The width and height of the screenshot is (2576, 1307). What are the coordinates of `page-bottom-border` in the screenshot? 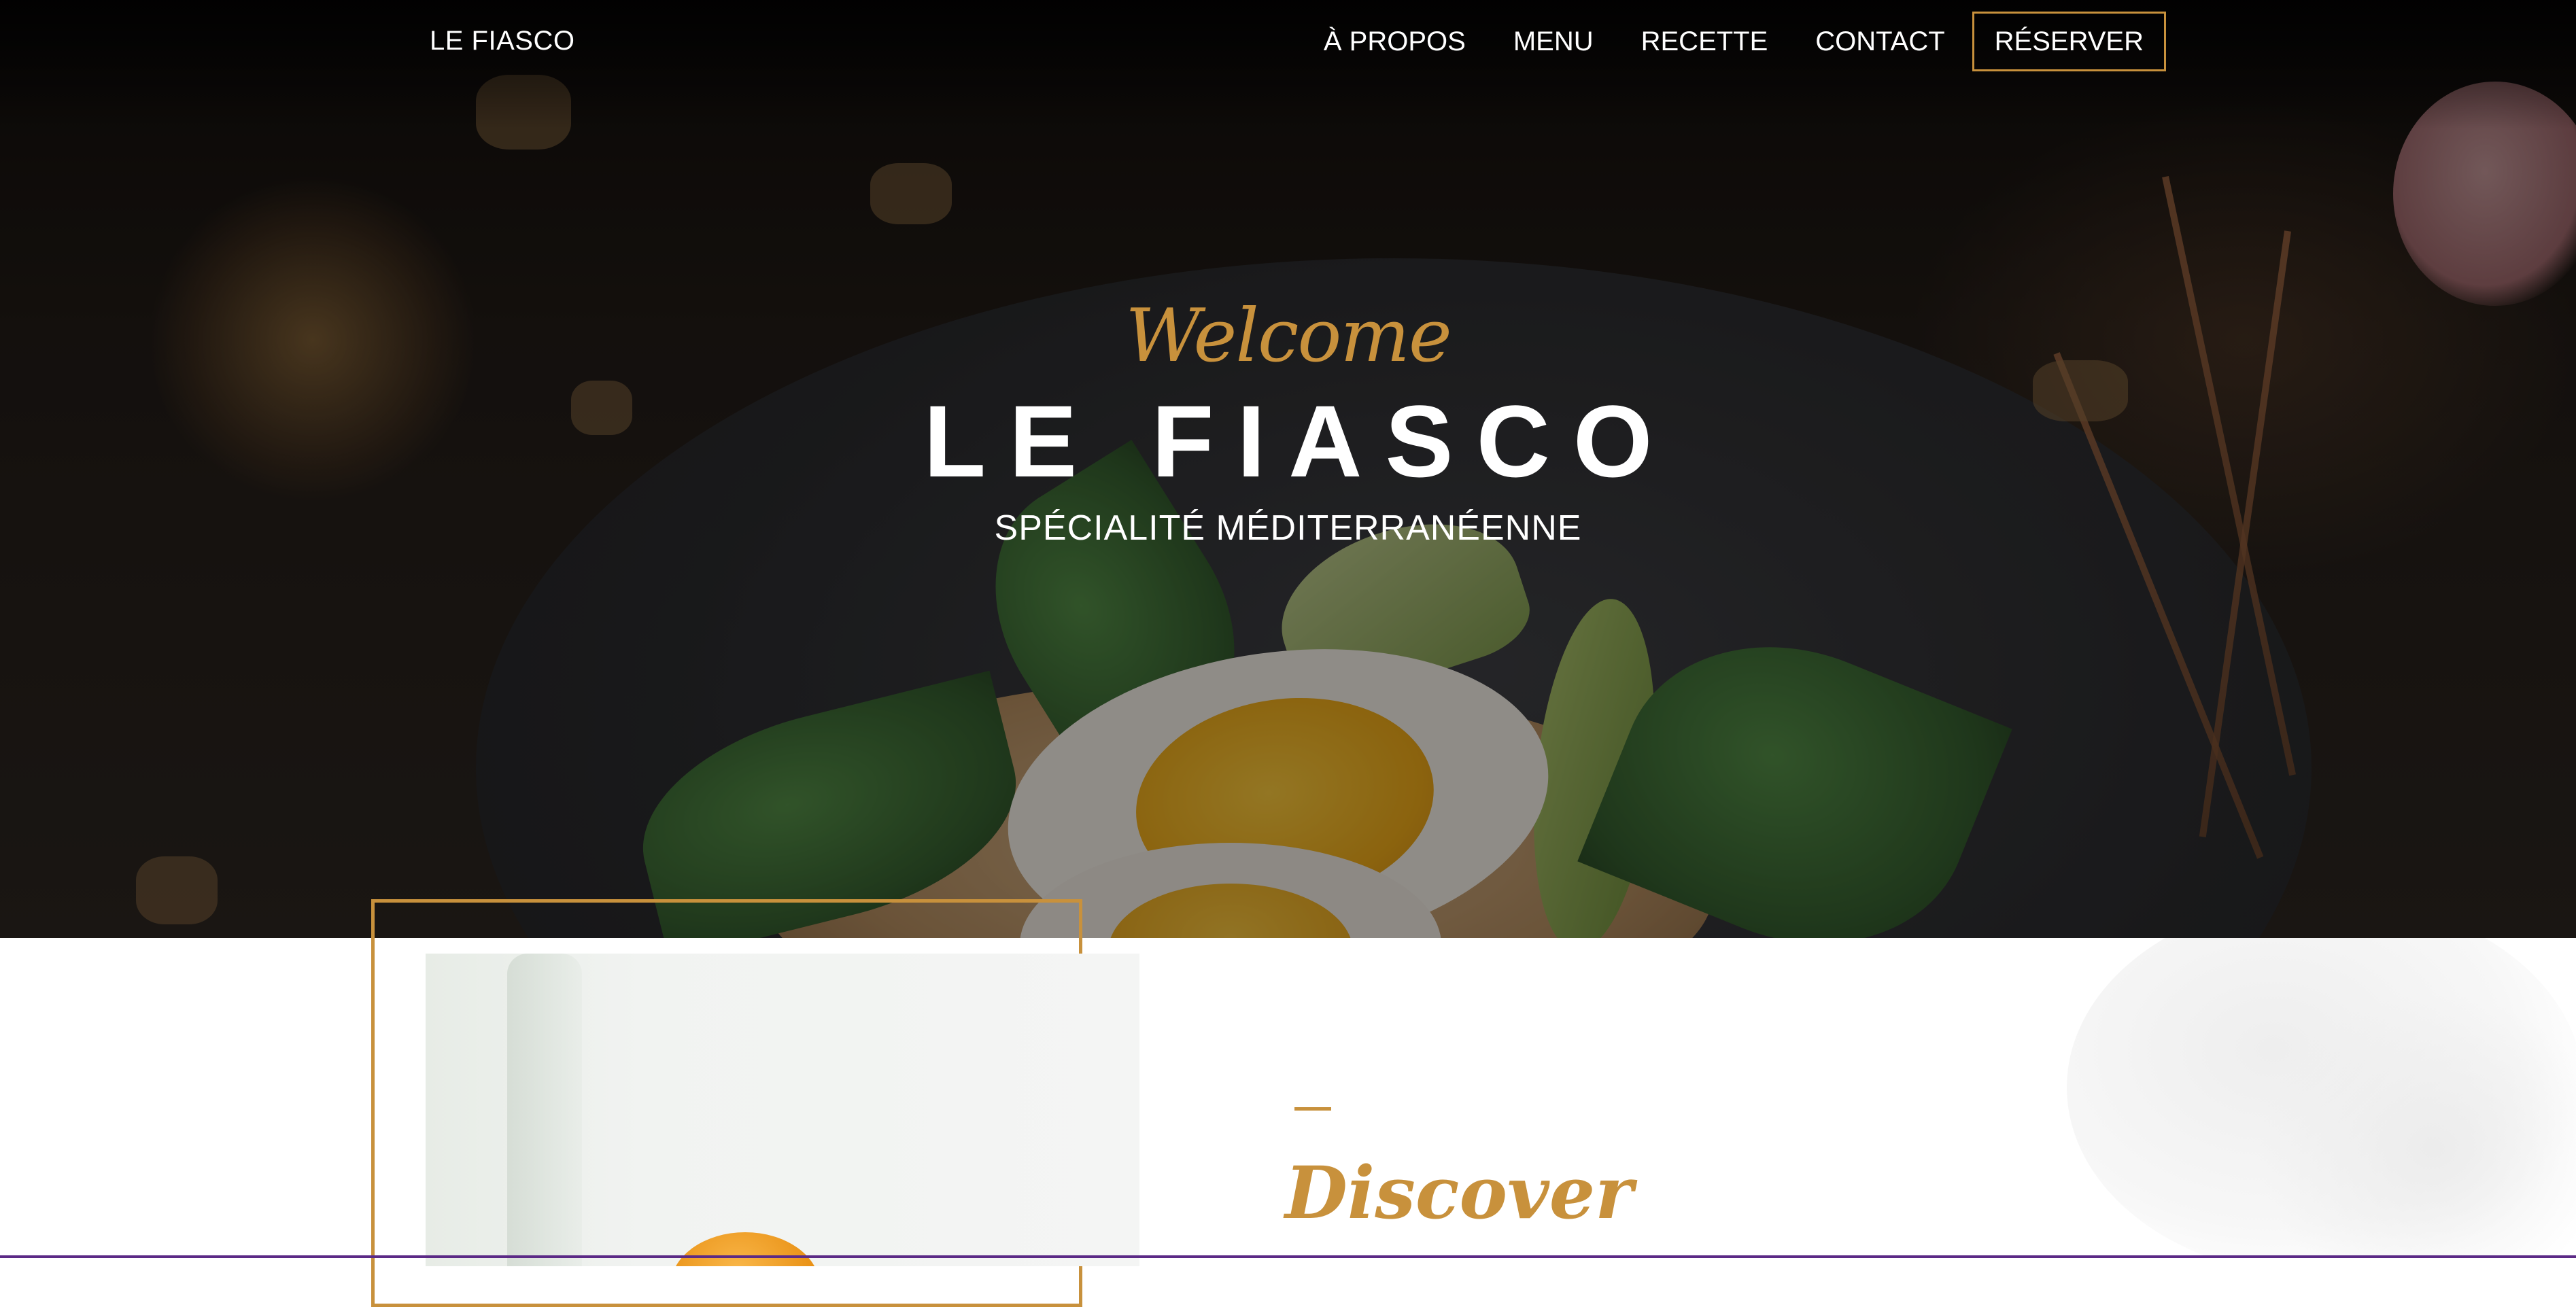 It's located at (1288, 1256).